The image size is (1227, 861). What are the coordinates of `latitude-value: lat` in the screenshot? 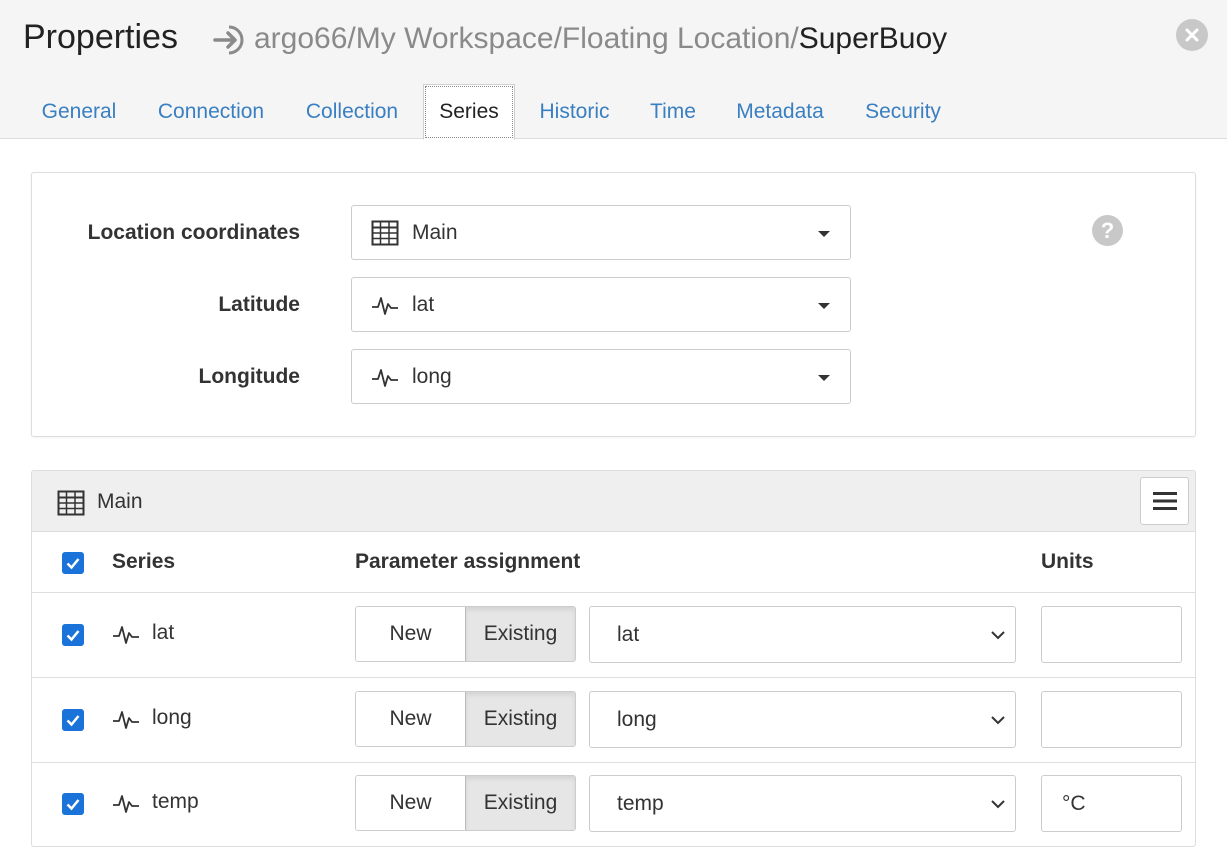 It's located at (423, 304).